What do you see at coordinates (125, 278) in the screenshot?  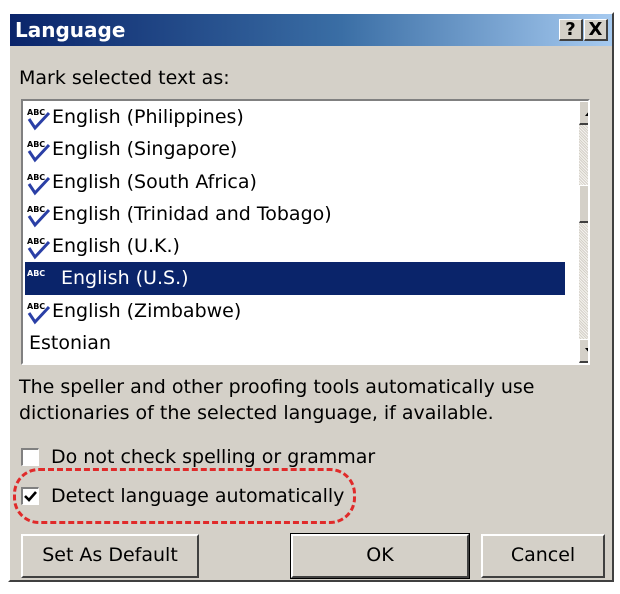 I see `language-label: English (U.S.)` at bounding box center [125, 278].